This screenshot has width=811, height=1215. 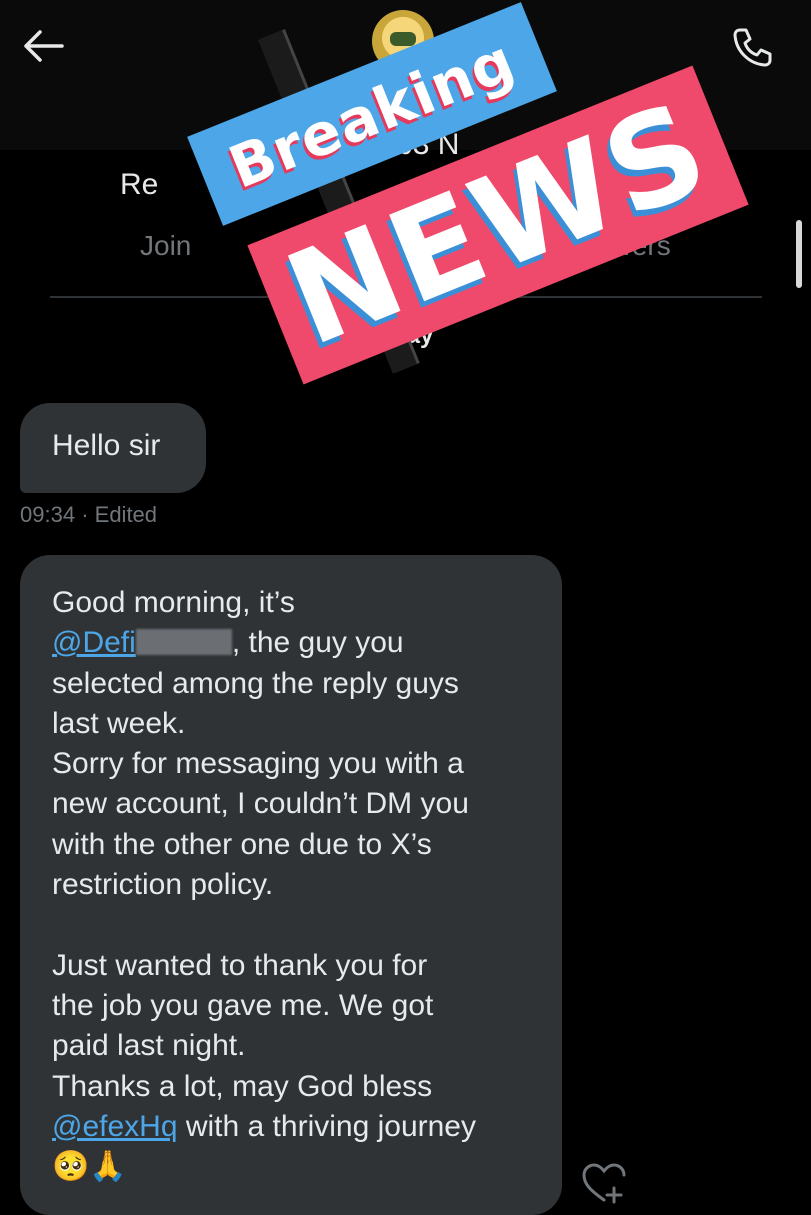 I want to click on message-bubble: Hello sir, so click(x=113, y=448).